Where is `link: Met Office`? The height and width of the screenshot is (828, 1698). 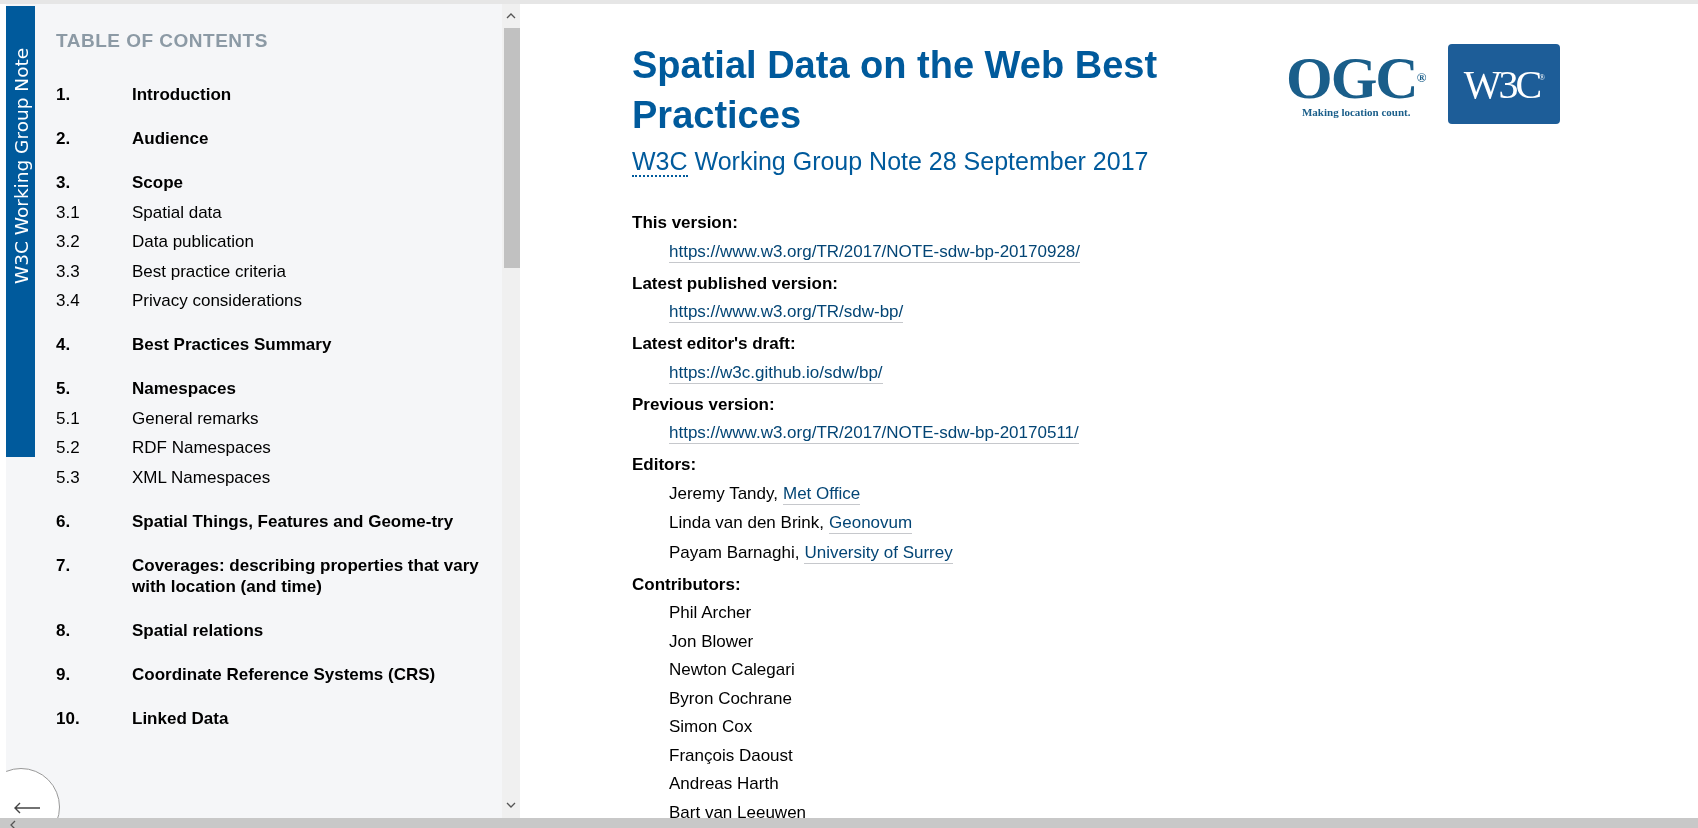
link: Met Office is located at coordinates (822, 493).